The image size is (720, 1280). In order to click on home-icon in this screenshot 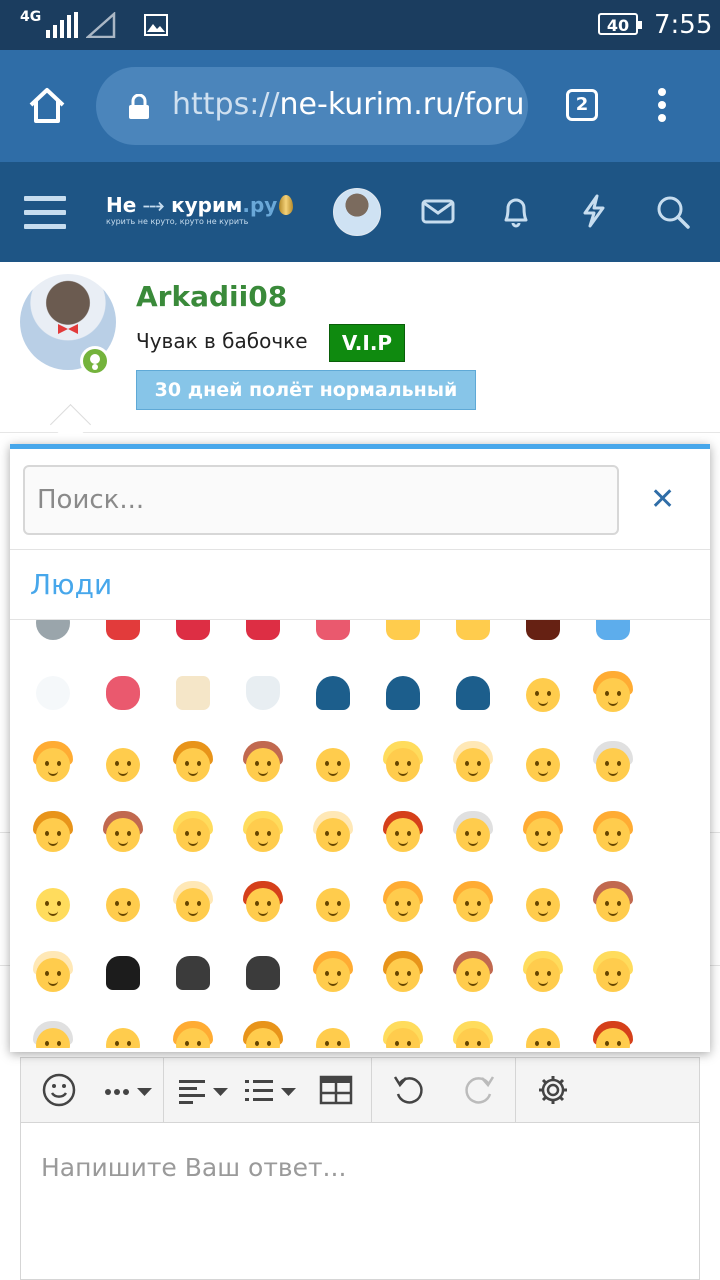, I will do `click(47, 105)`.